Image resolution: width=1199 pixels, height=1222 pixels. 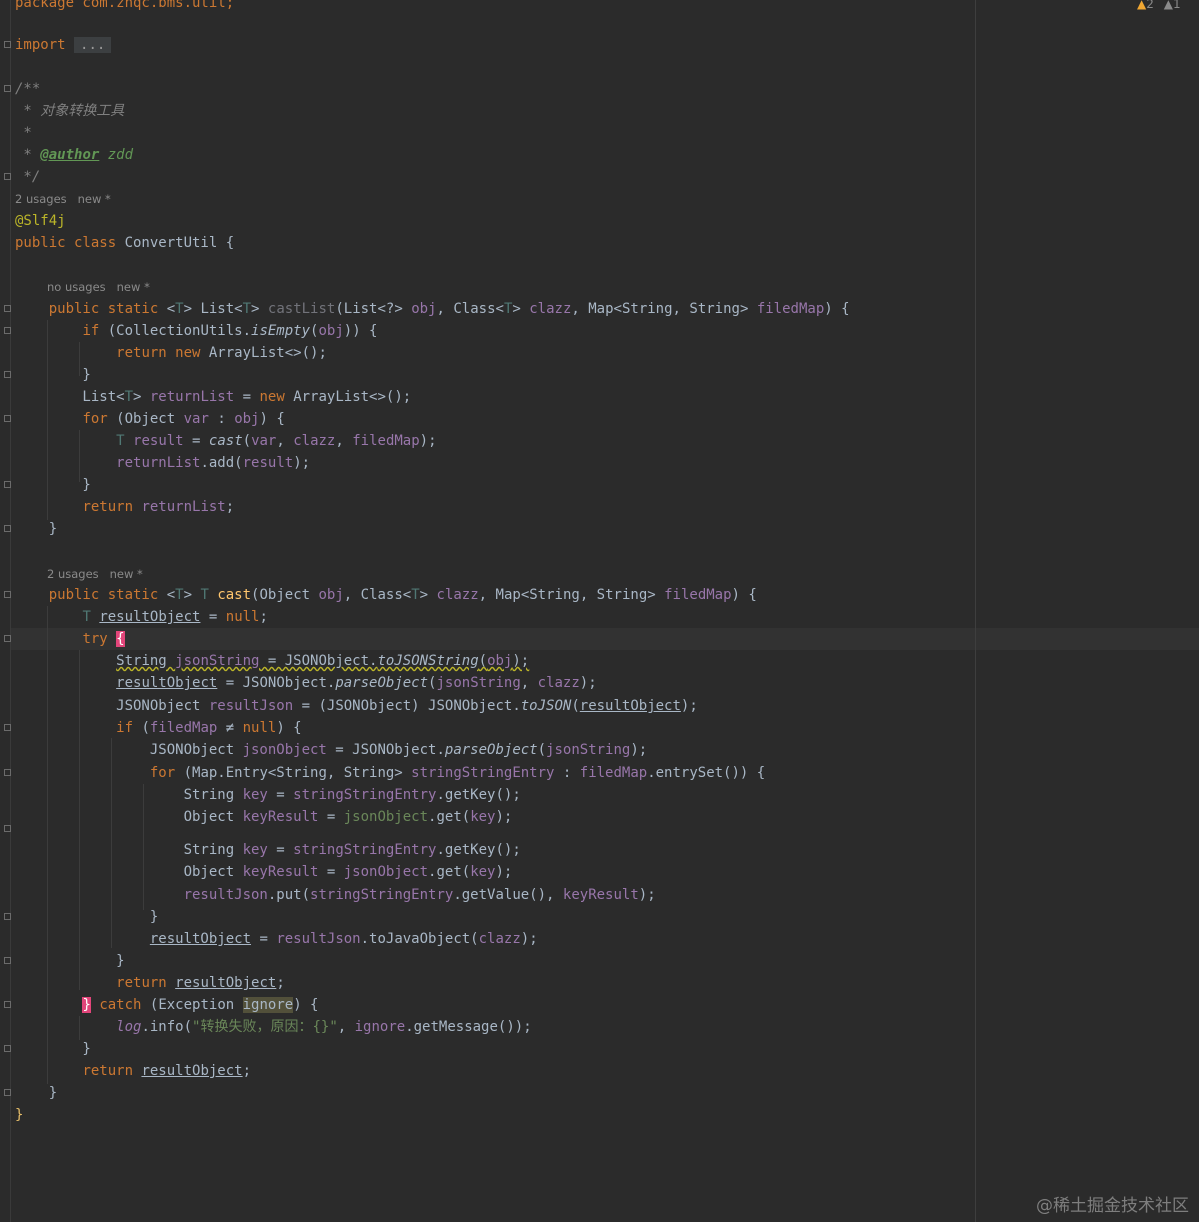 What do you see at coordinates (975, 611) in the screenshot?
I see `right-margin-guide` at bounding box center [975, 611].